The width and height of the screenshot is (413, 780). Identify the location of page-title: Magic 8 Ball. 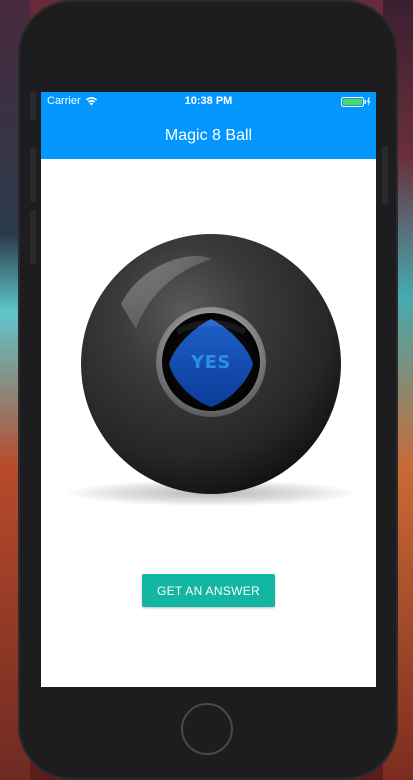
(208, 135).